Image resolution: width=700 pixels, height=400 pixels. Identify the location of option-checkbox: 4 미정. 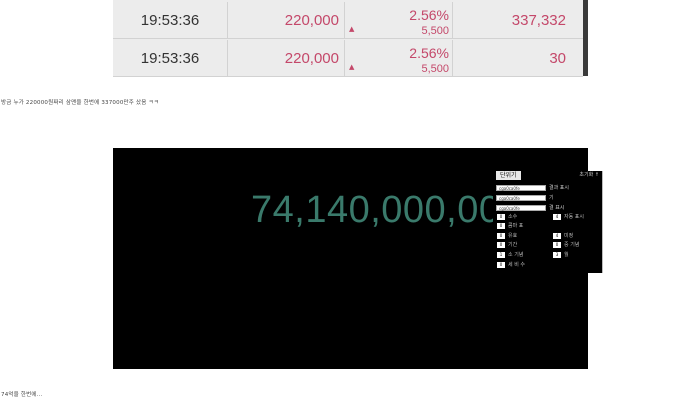
(563, 236).